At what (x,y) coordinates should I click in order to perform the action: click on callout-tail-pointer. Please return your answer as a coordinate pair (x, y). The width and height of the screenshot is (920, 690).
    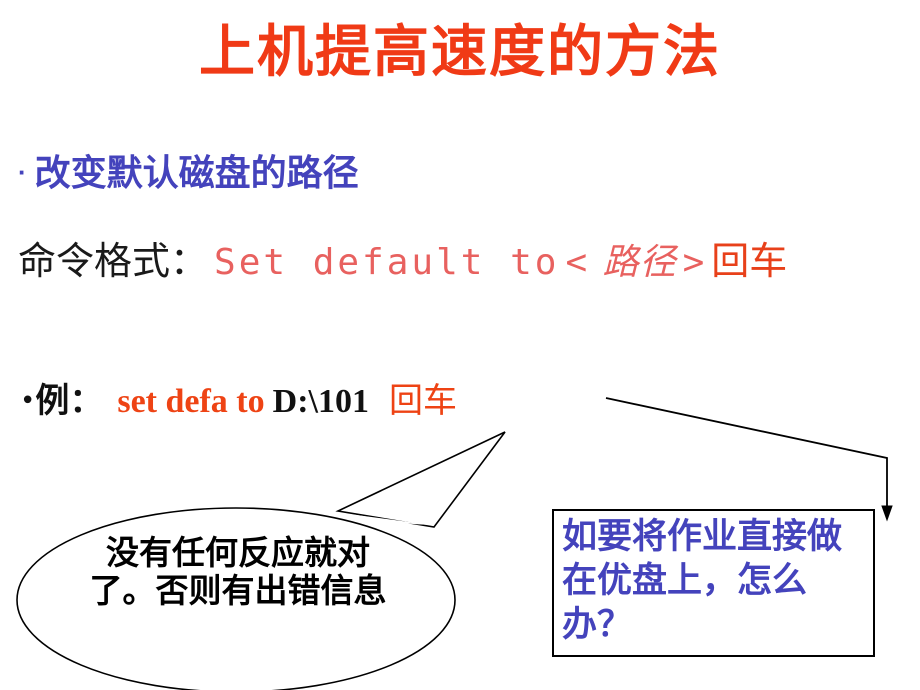
    Looking at the image, I should click on (420, 479).